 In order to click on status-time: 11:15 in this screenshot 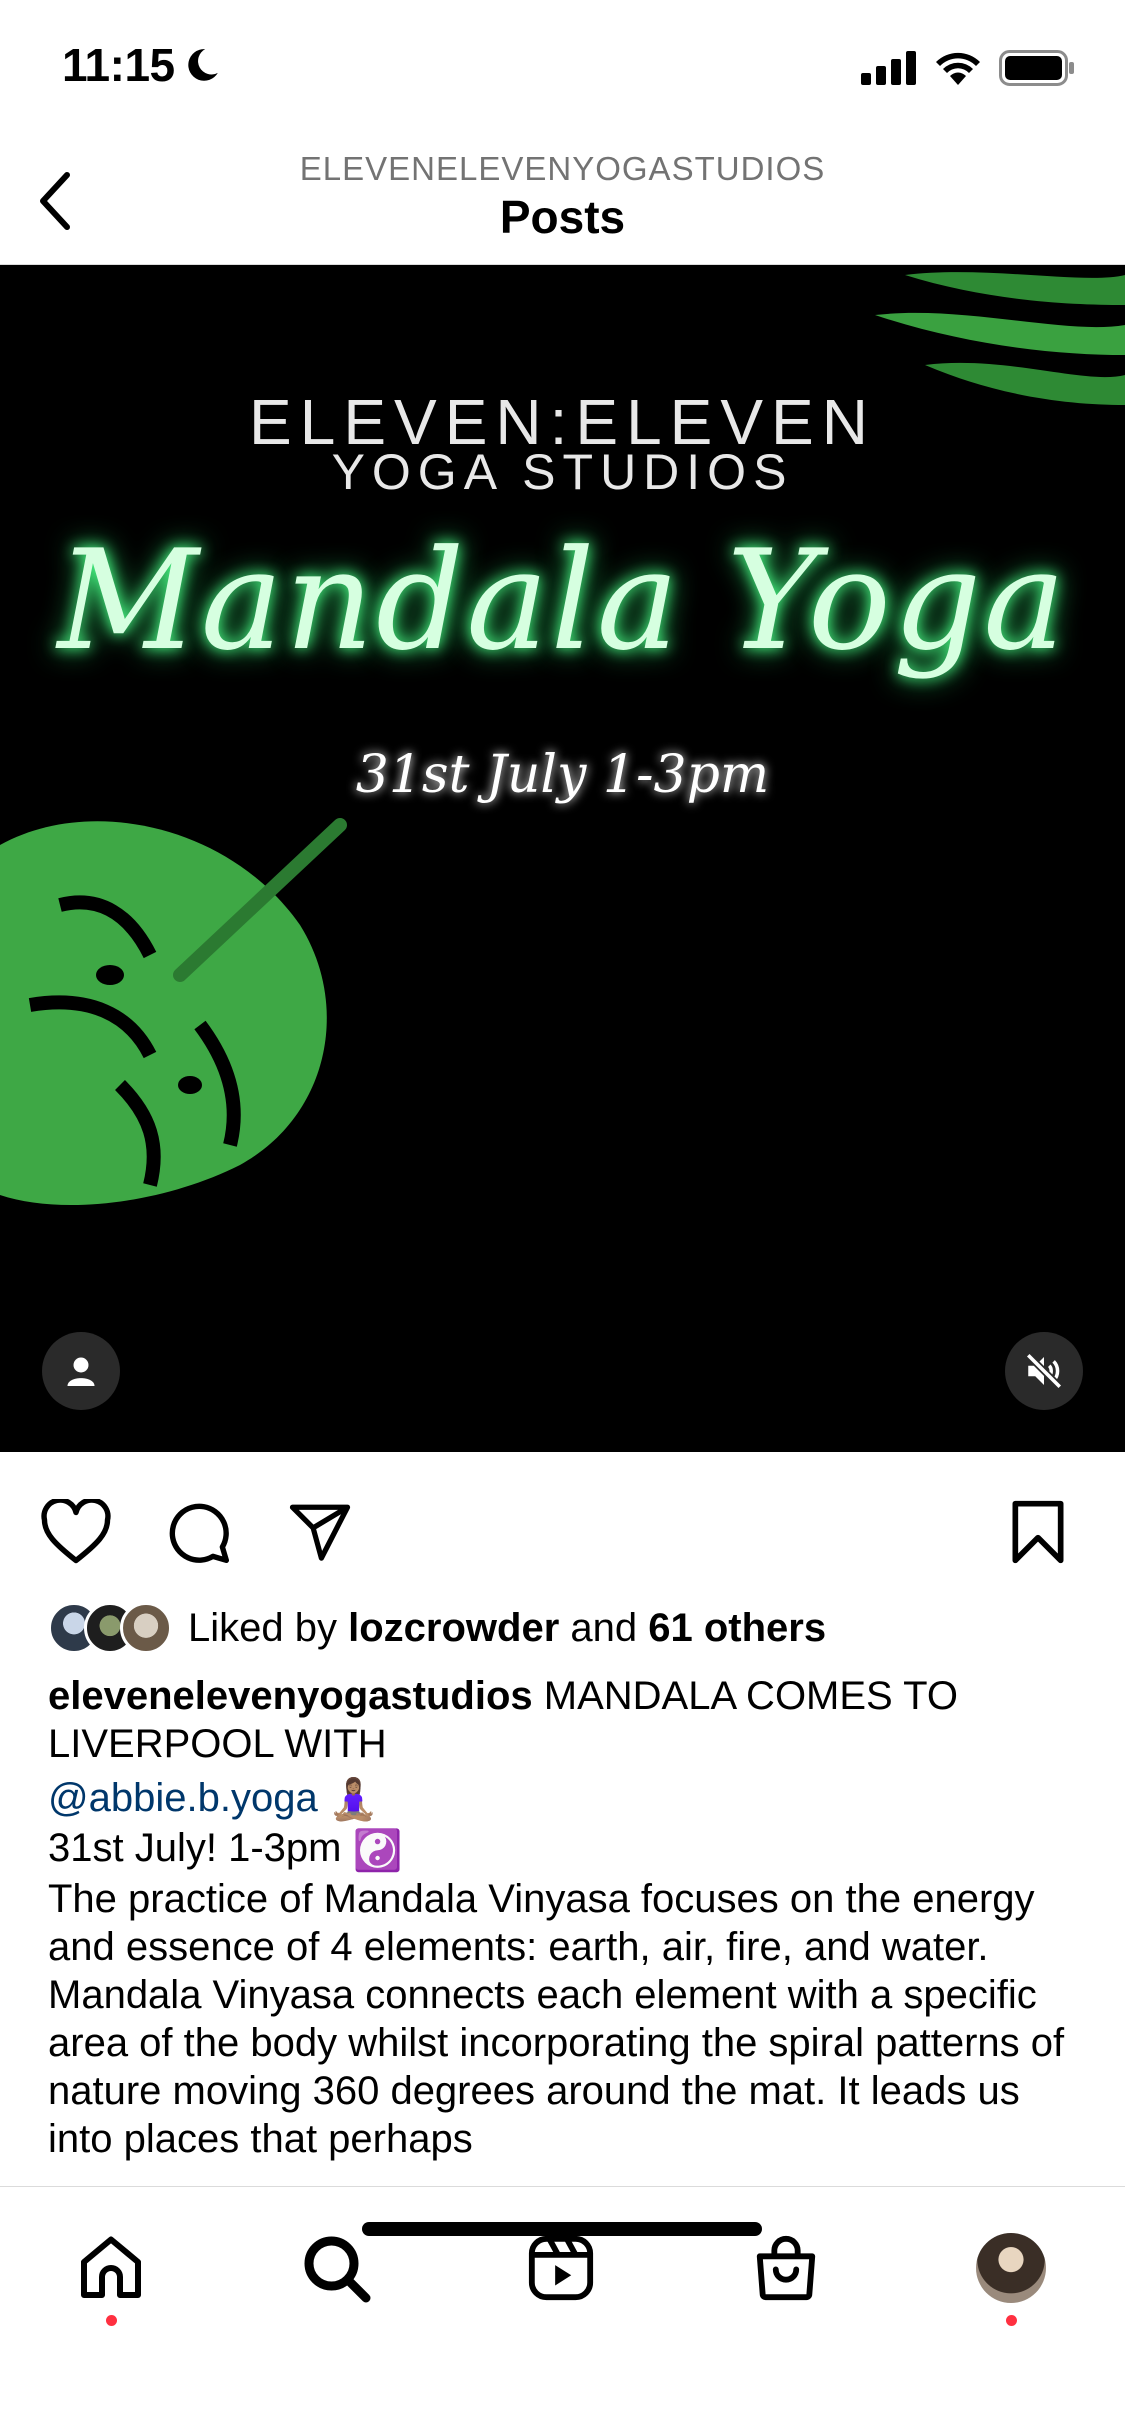, I will do `click(141, 65)`.